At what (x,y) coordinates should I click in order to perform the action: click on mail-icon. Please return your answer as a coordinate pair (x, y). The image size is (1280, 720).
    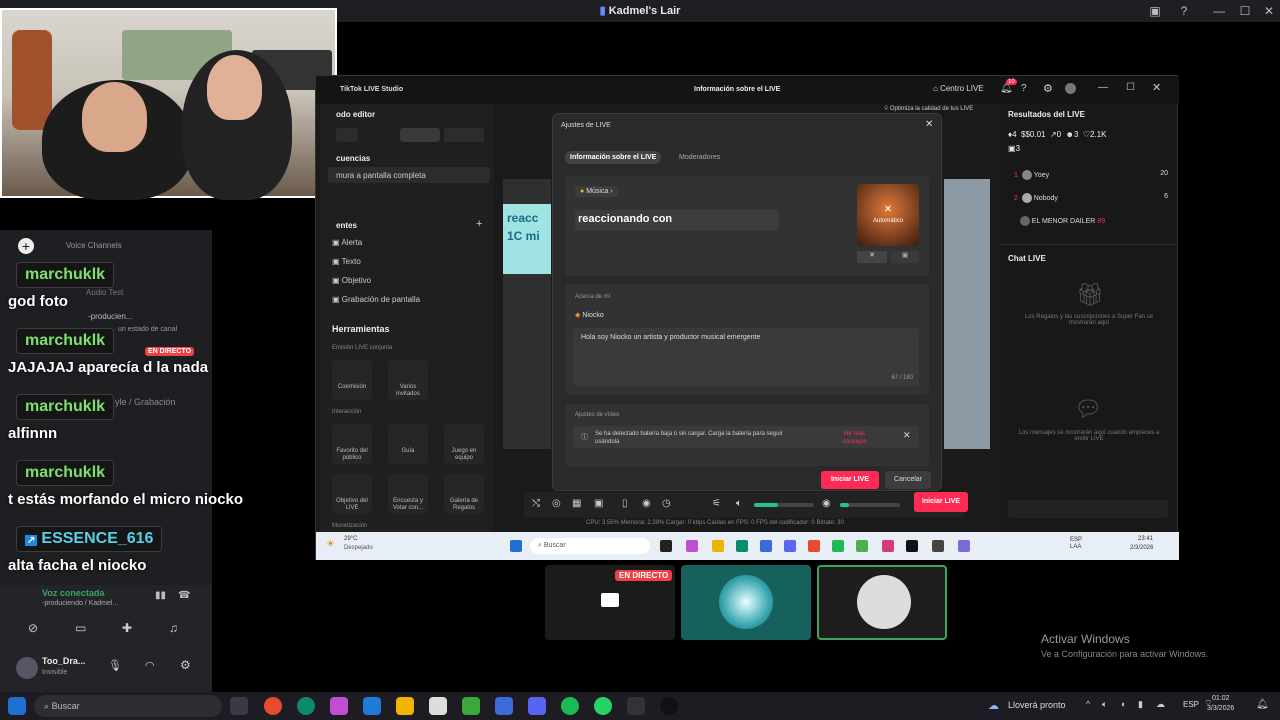
    Looking at the image, I should click on (372, 706).